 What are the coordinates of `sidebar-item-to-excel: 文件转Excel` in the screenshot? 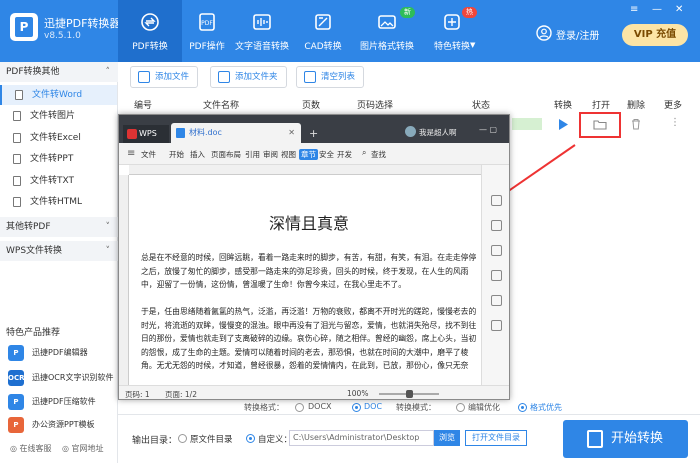 It's located at (58, 138).